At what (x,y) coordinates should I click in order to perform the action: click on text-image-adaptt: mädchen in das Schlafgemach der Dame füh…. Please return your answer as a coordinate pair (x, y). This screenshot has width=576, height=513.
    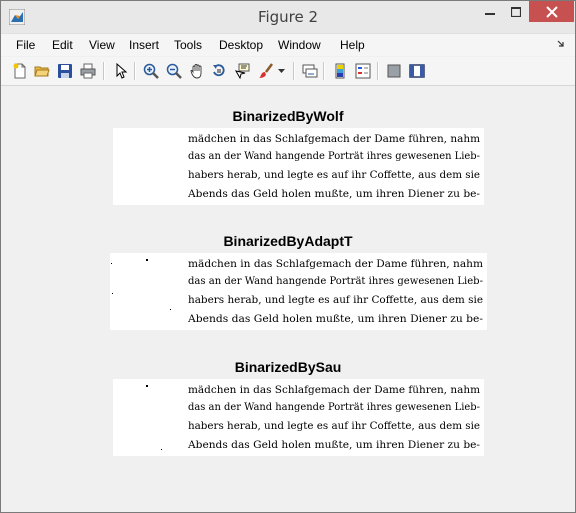
    Looking at the image, I should click on (297, 291).